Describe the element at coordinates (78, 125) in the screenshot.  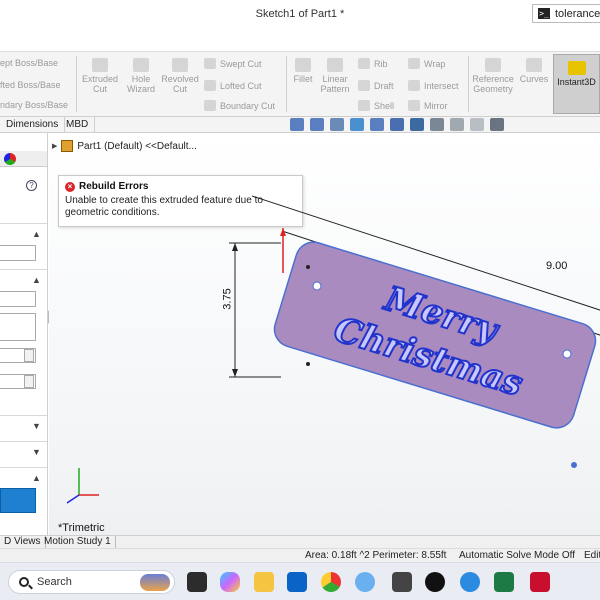
I see `tab-mbd: MBD` at that location.